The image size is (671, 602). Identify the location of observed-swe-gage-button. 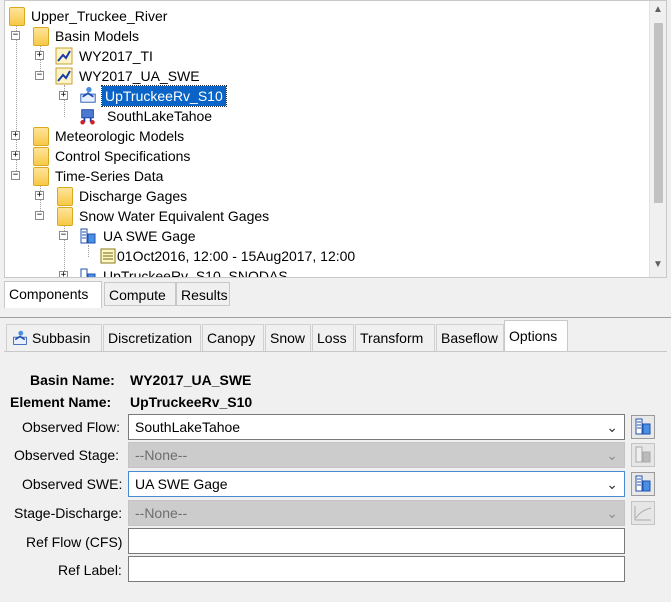
(643, 484).